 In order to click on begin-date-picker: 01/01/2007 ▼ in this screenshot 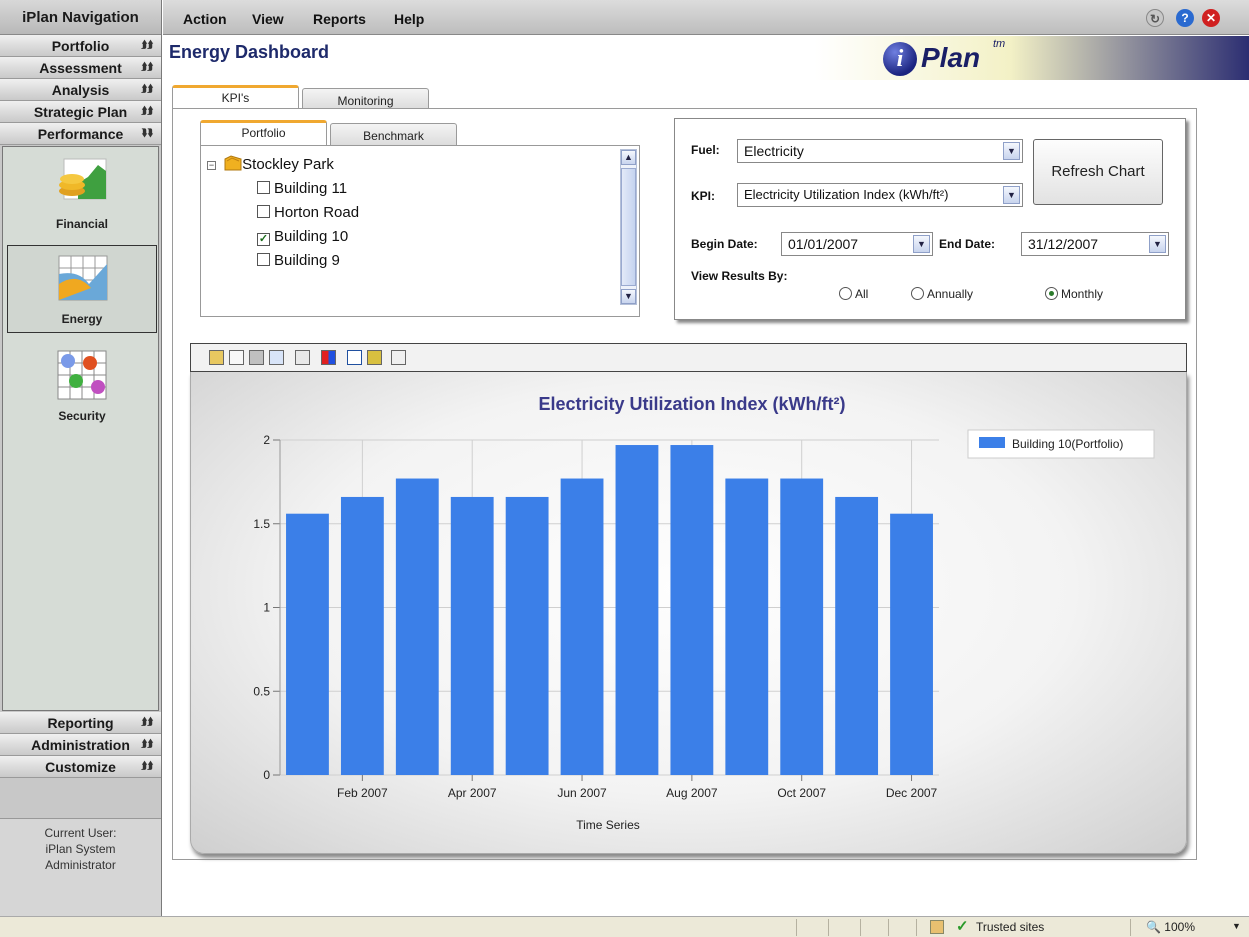, I will do `click(857, 244)`.